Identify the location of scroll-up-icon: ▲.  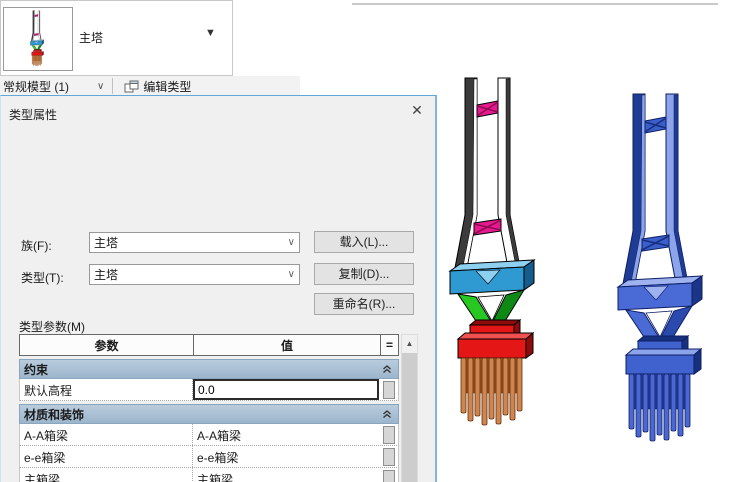
(409, 343).